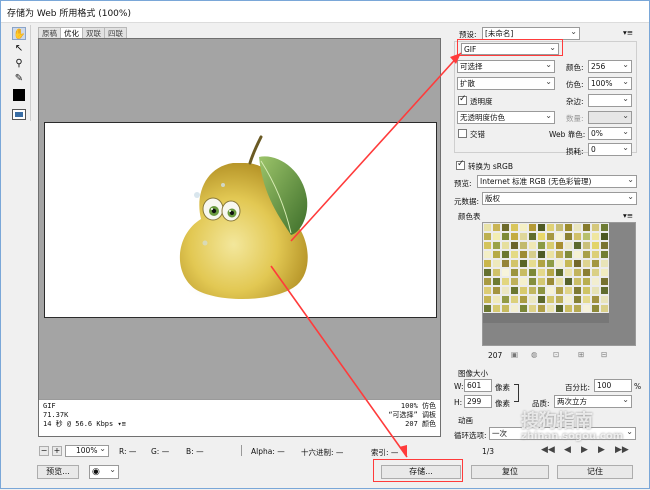  Describe the element at coordinates (403, 451) in the screenshot. I see `arrow-head-save` at that location.